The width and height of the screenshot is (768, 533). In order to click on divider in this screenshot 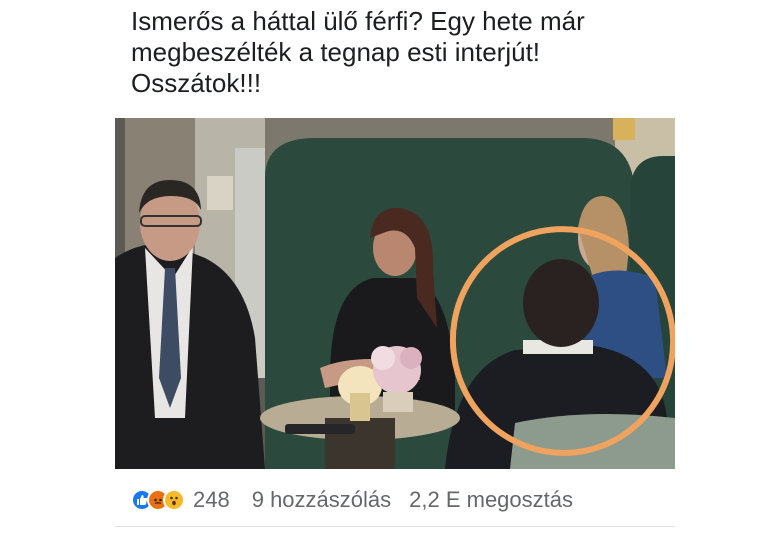, I will do `click(395, 526)`.